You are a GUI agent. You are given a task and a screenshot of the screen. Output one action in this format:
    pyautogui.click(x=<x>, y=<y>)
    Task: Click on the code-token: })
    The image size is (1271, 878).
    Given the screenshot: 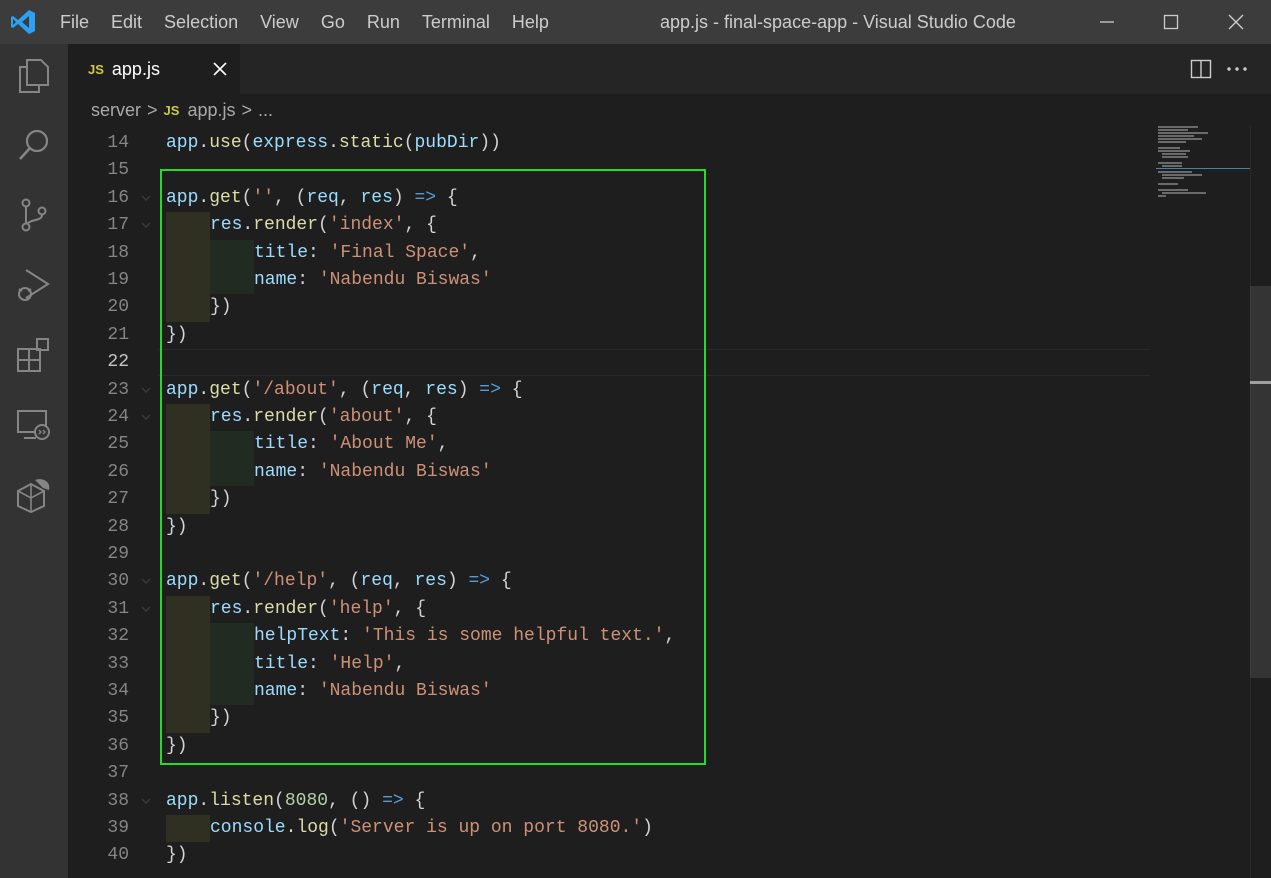 What is the action you would take?
    pyautogui.click(x=177, y=855)
    